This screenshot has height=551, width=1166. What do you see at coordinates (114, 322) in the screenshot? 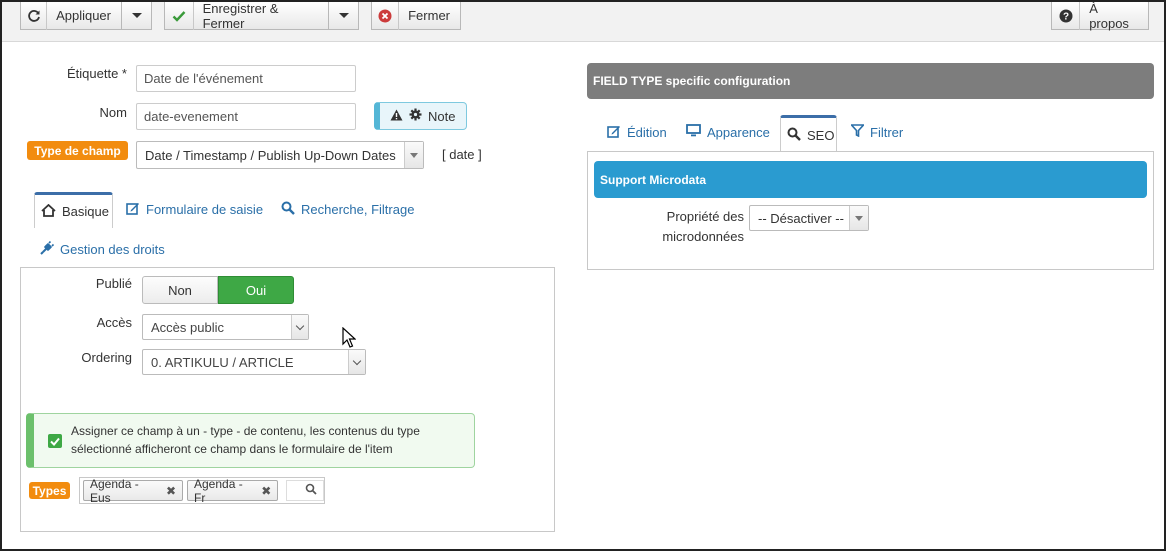
I see `access-label: Accès` at bounding box center [114, 322].